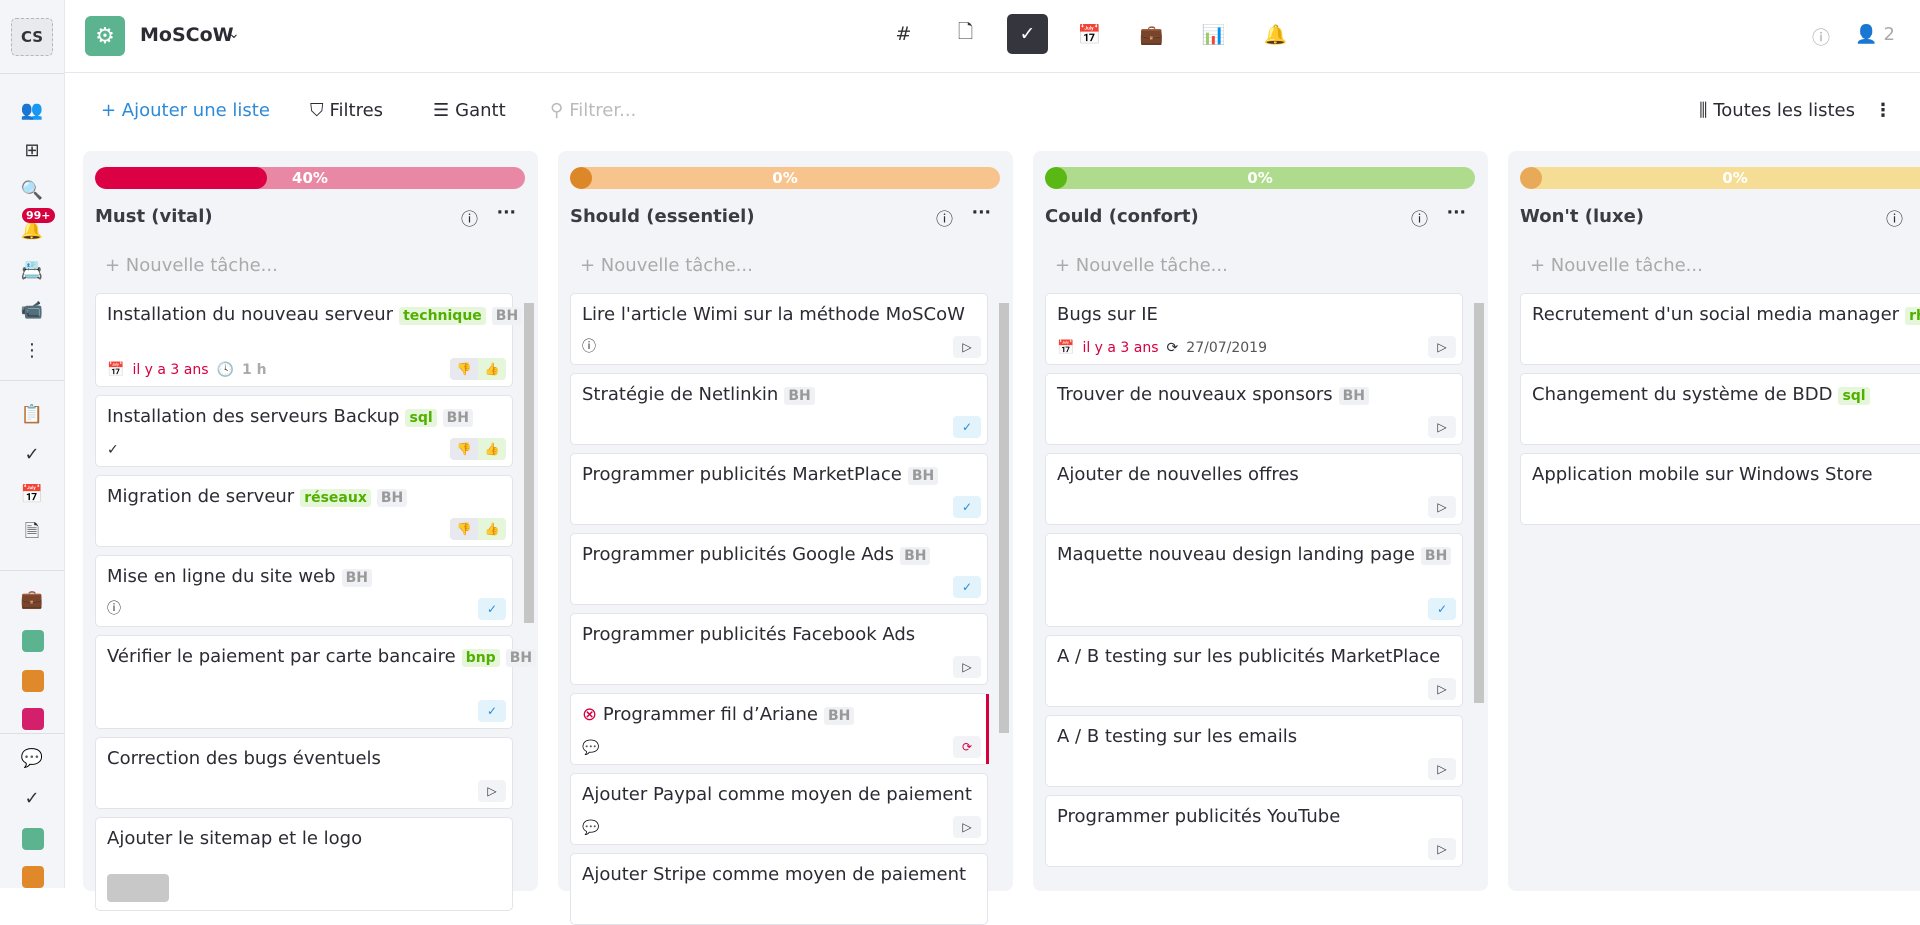 This screenshot has width=1920, height=925. Describe the element at coordinates (779, 809) in the screenshot. I see `task-card: Ajouter Paypal comme moyen de paiement 💬 ▷` at that location.